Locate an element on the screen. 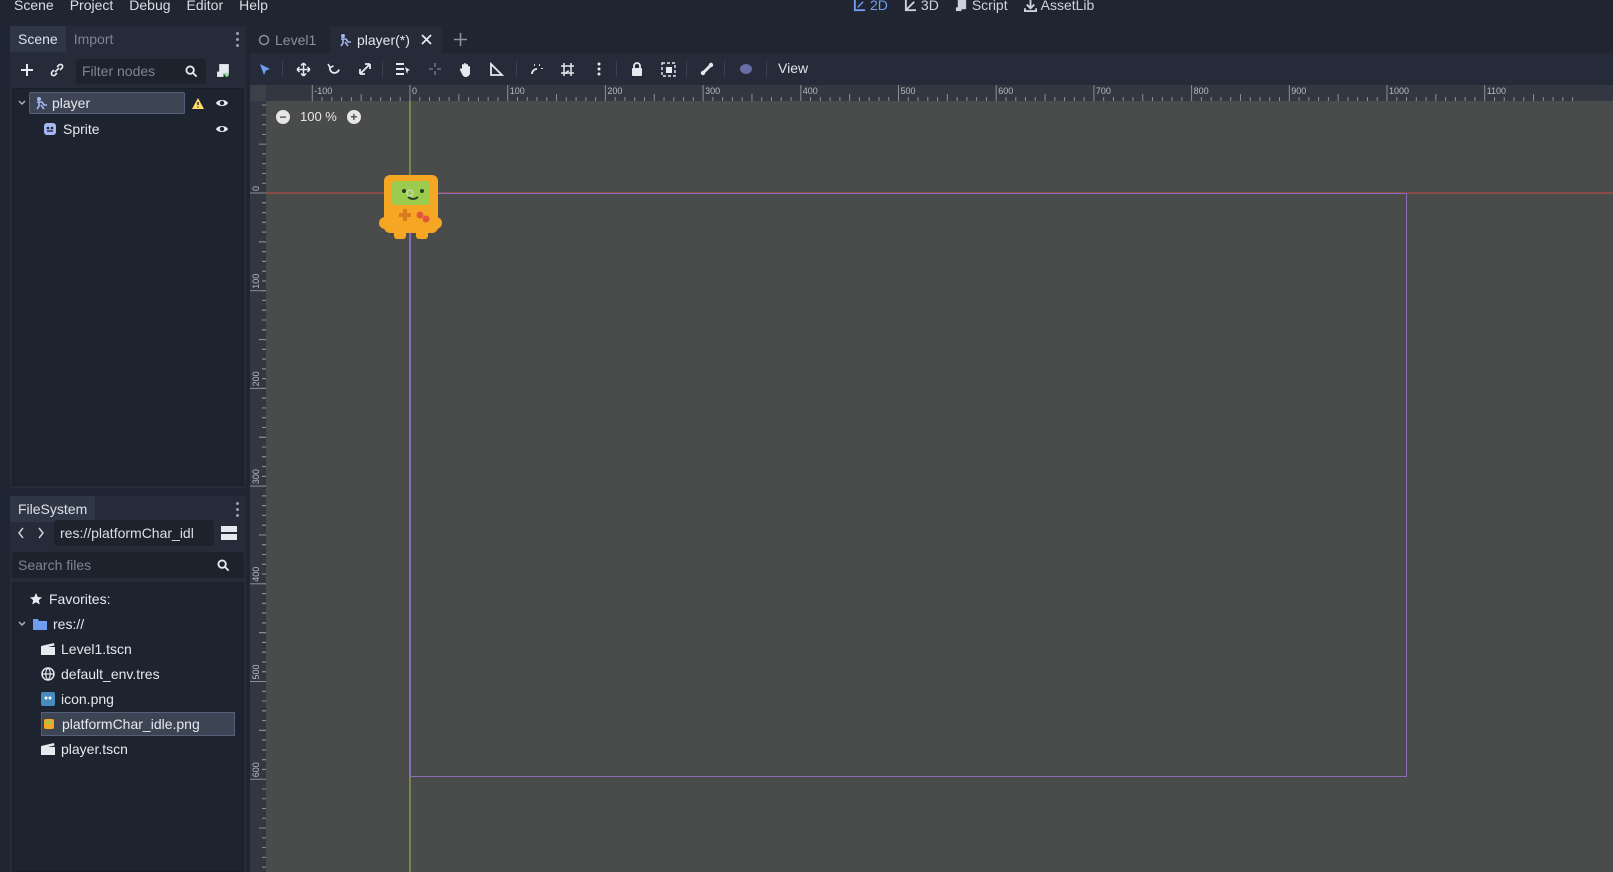  file-platformchar-idle: platformChar_idle.png is located at coordinates (138, 724).